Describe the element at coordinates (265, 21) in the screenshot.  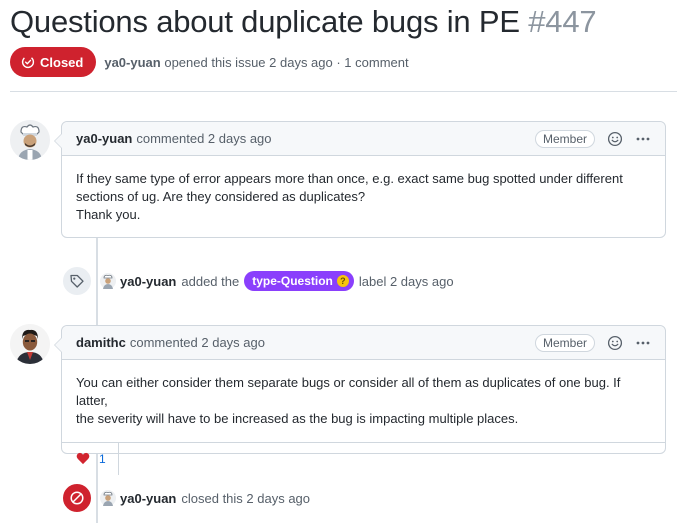
I see `issue-title: Questions about duplicate bugs in PE` at that location.